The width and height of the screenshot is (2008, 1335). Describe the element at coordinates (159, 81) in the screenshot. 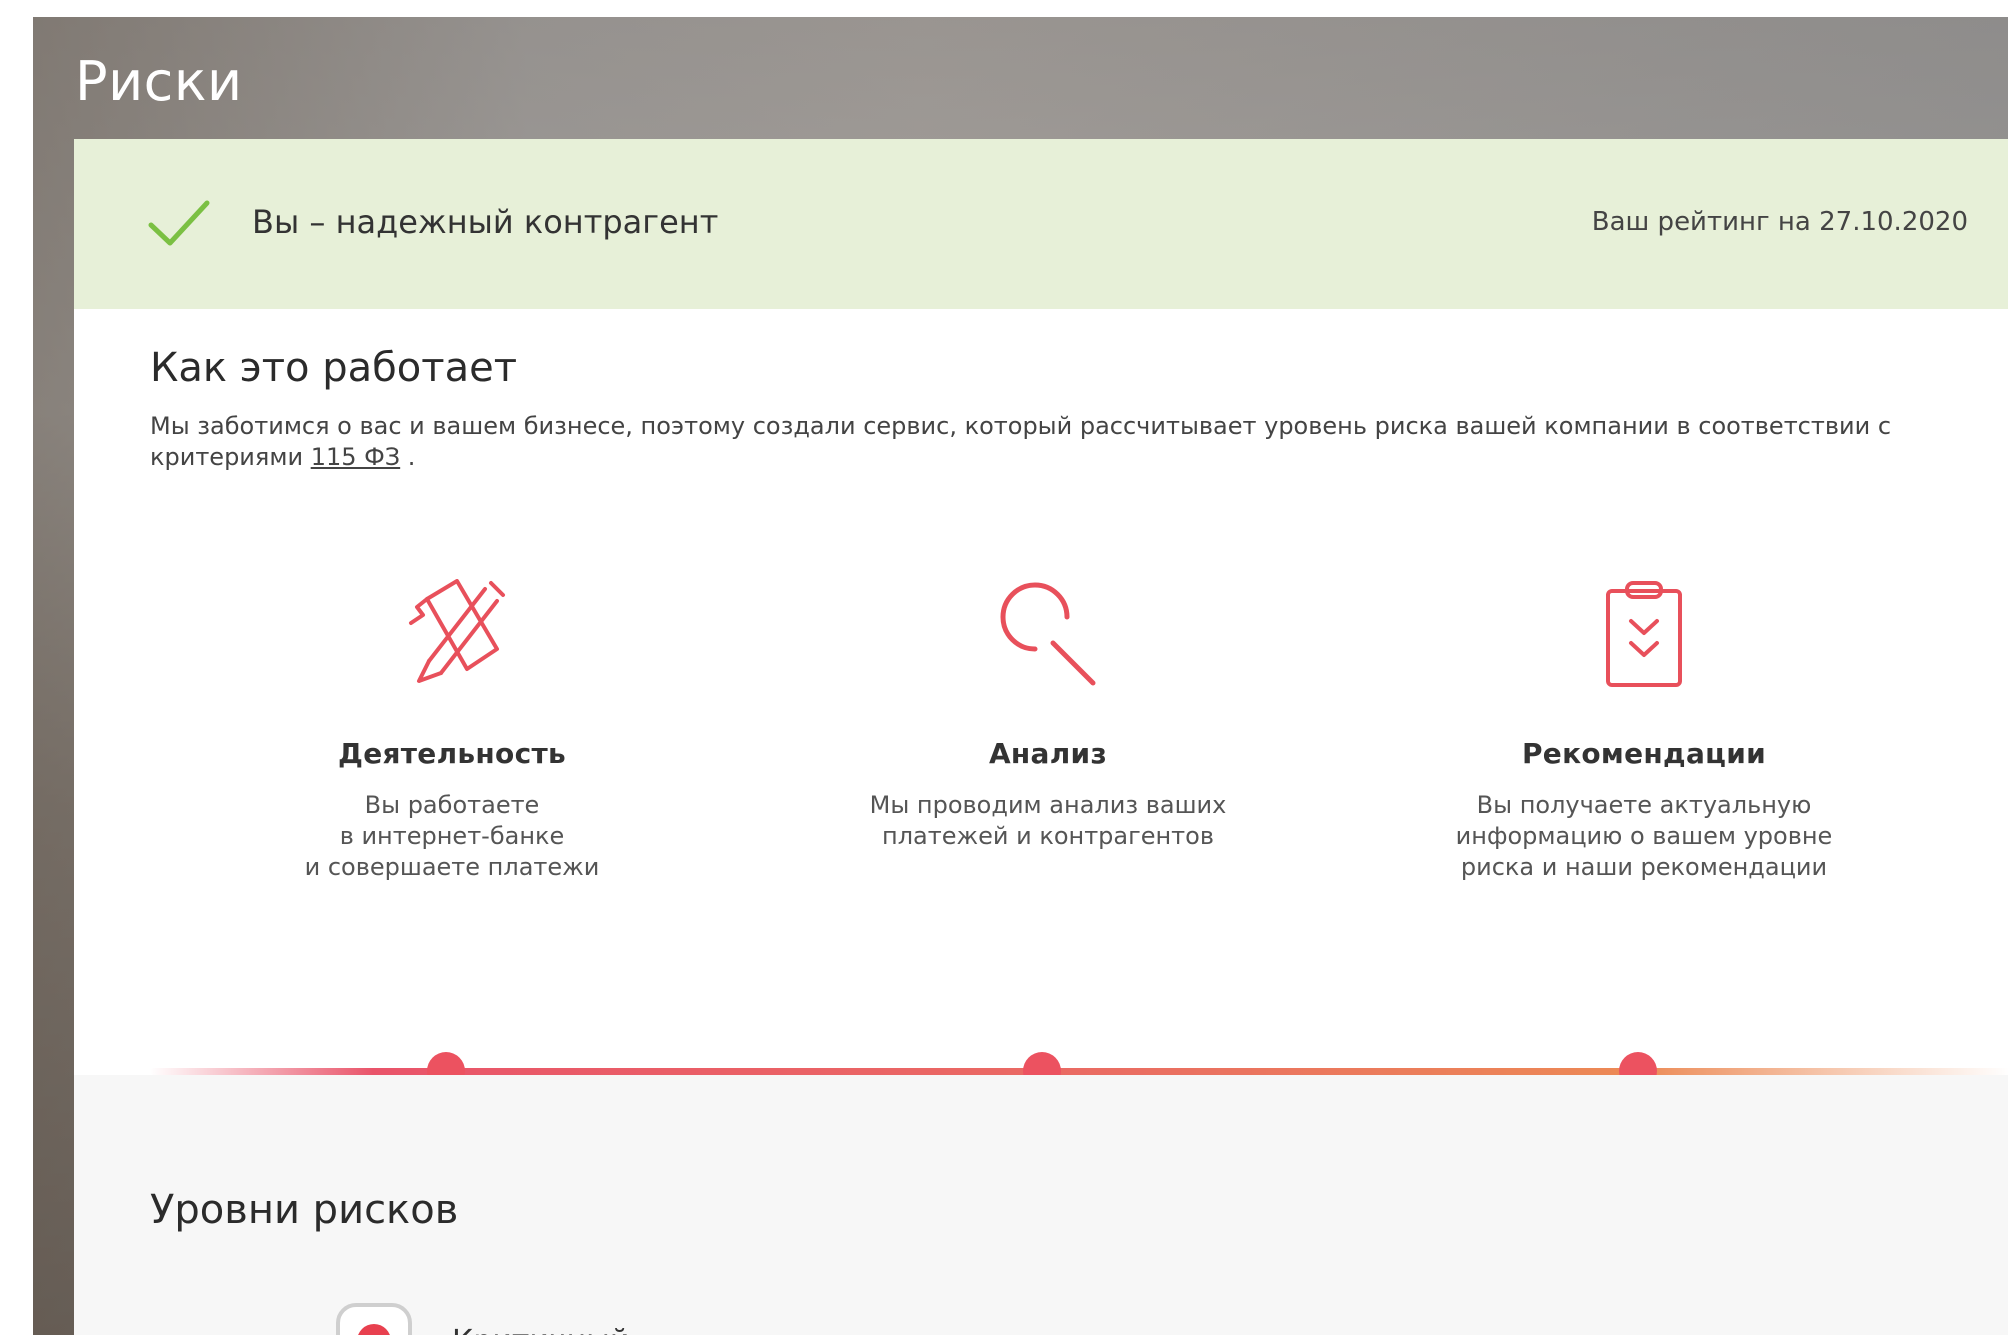

I see `page-title: Риски` at that location.